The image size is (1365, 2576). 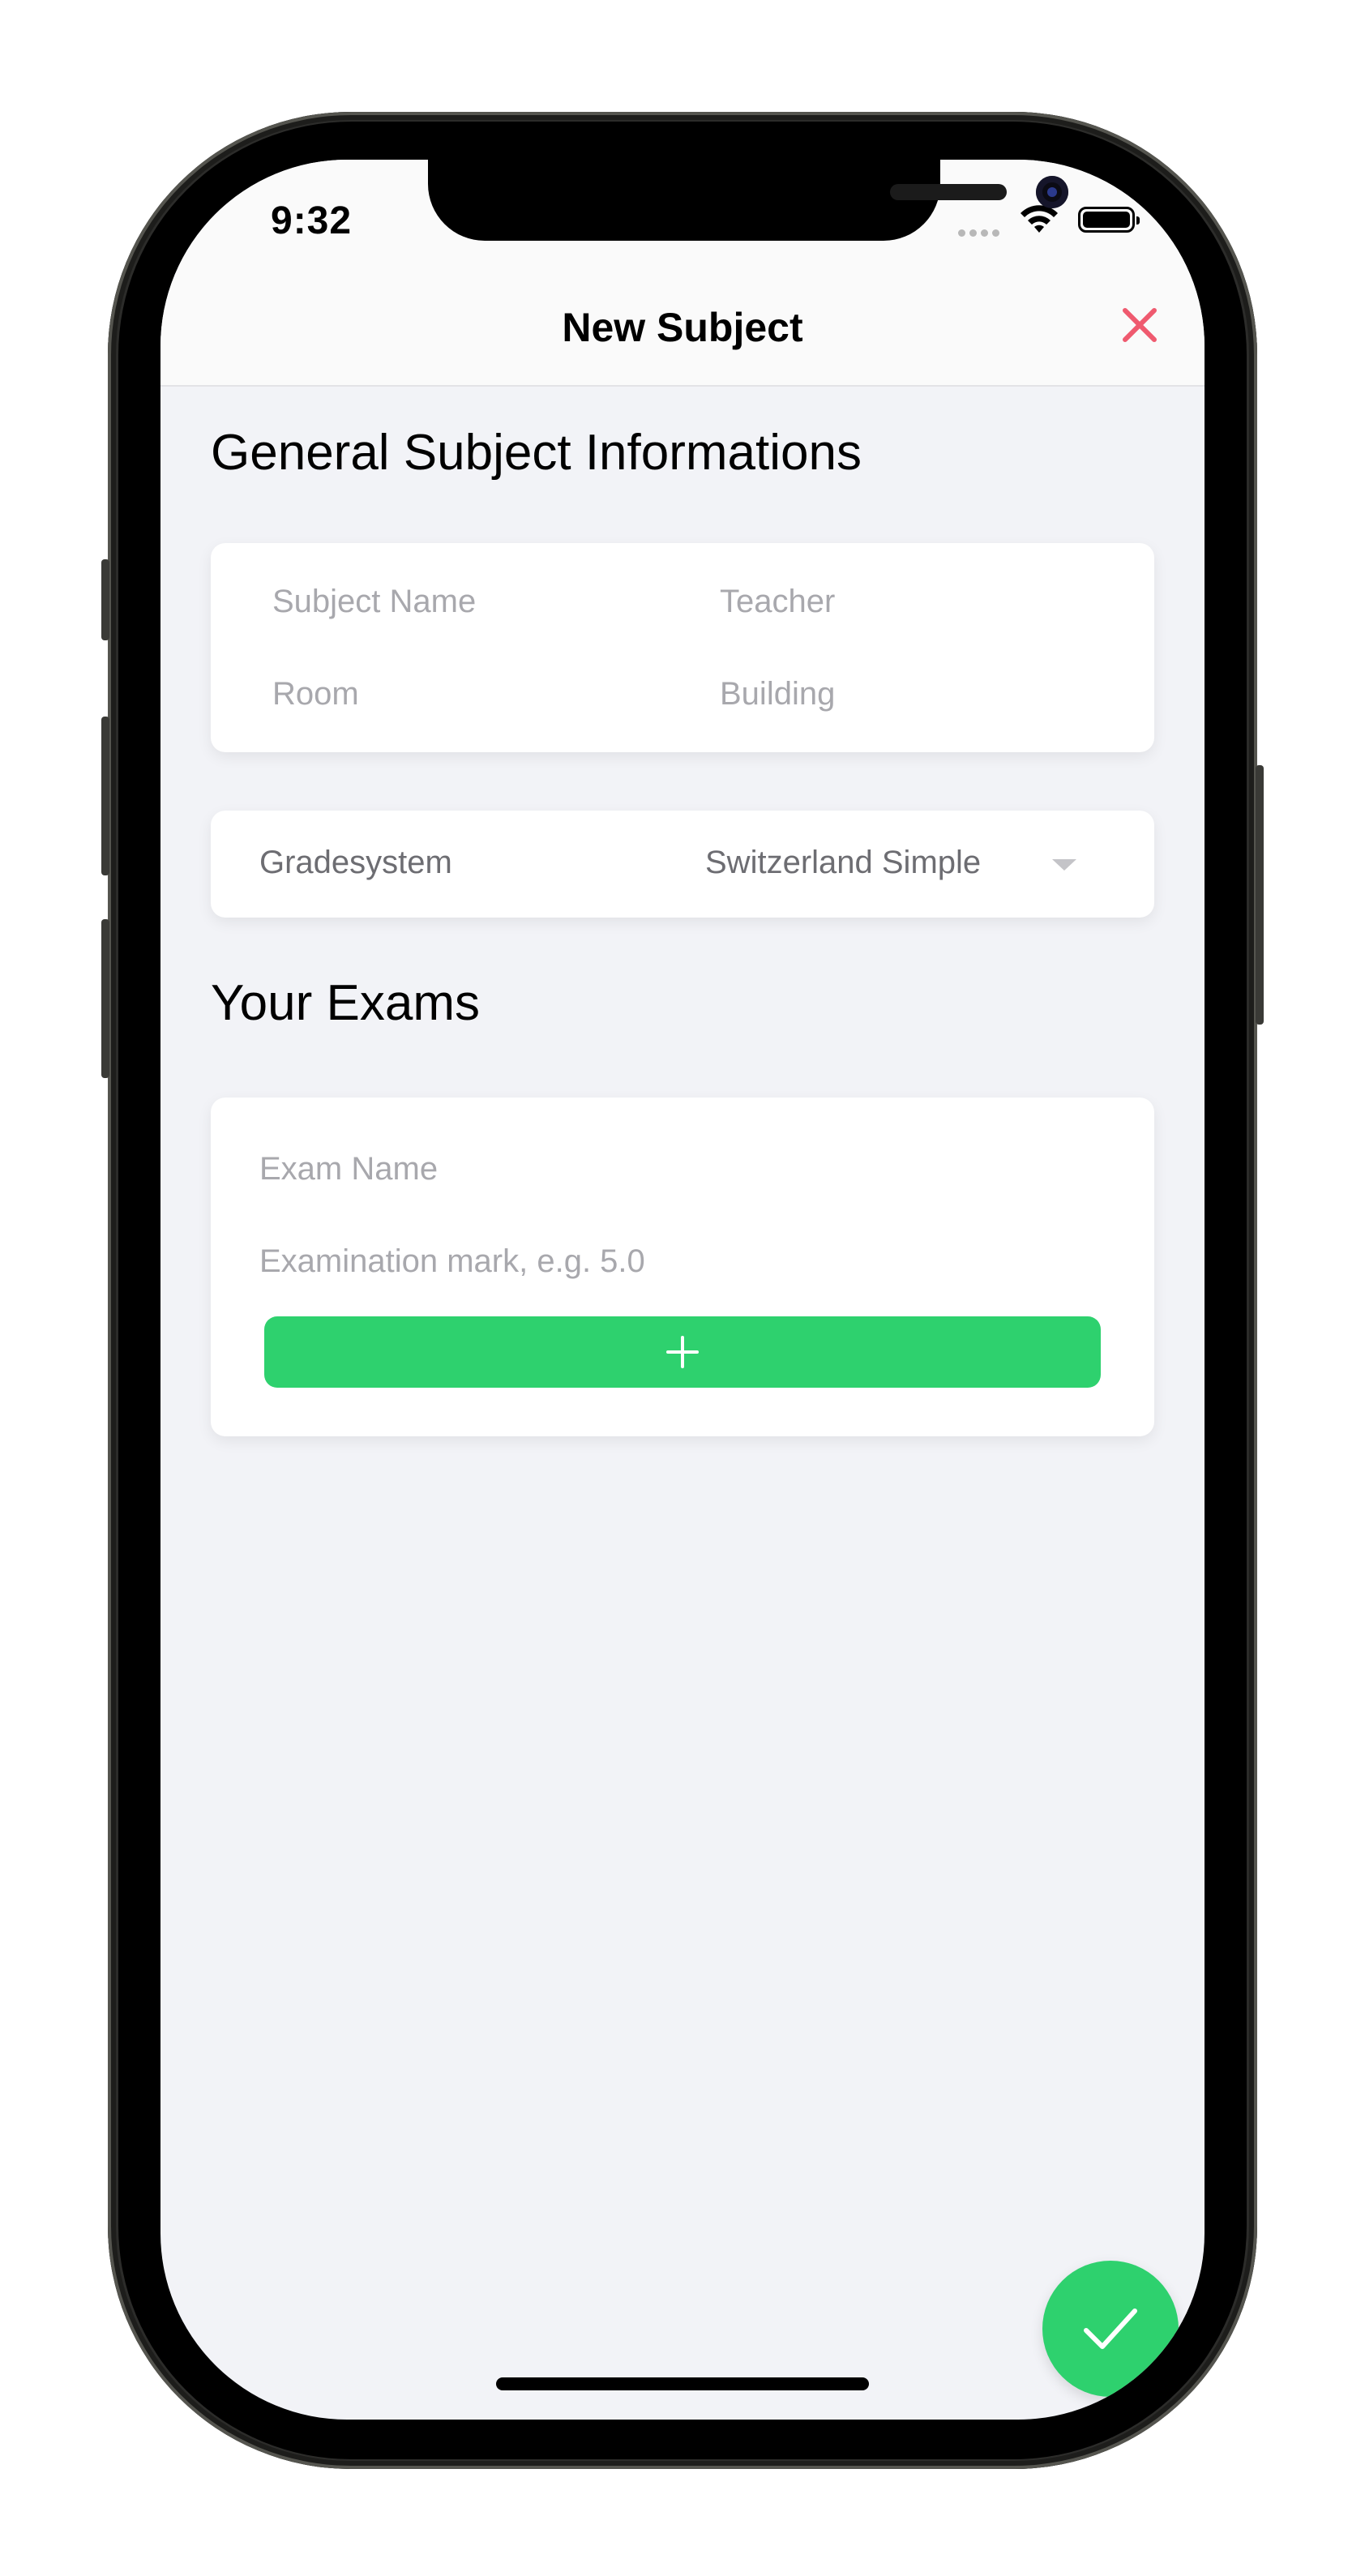 I want to click on general-info-card, so click(x=682, y=647).